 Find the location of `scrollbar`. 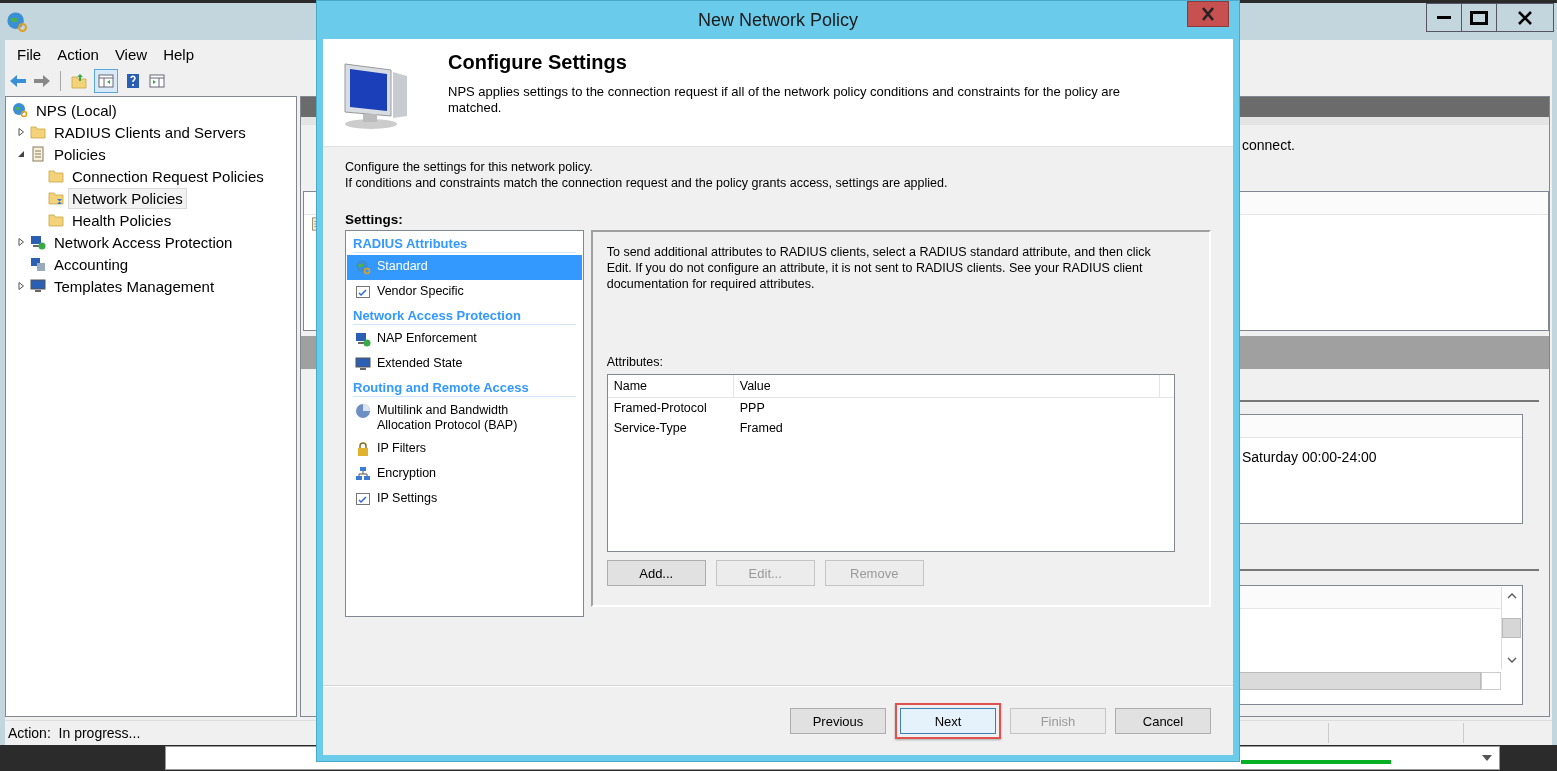

scrollbar is located at coordinates (1511, 628).